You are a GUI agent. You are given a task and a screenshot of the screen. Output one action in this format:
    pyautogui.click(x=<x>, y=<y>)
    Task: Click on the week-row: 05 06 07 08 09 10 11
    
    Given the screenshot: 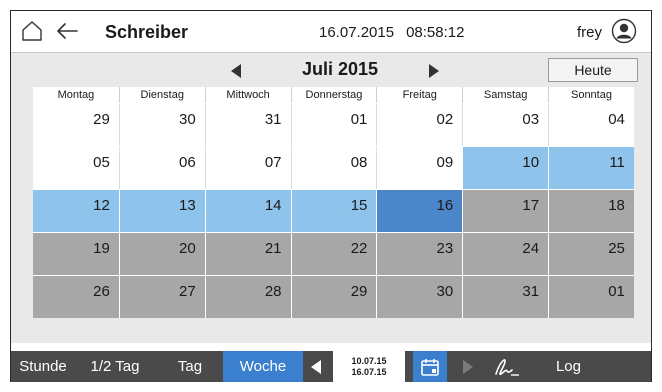 What is the action you would take?
    pyautogui.click(x=333, y=167)
    